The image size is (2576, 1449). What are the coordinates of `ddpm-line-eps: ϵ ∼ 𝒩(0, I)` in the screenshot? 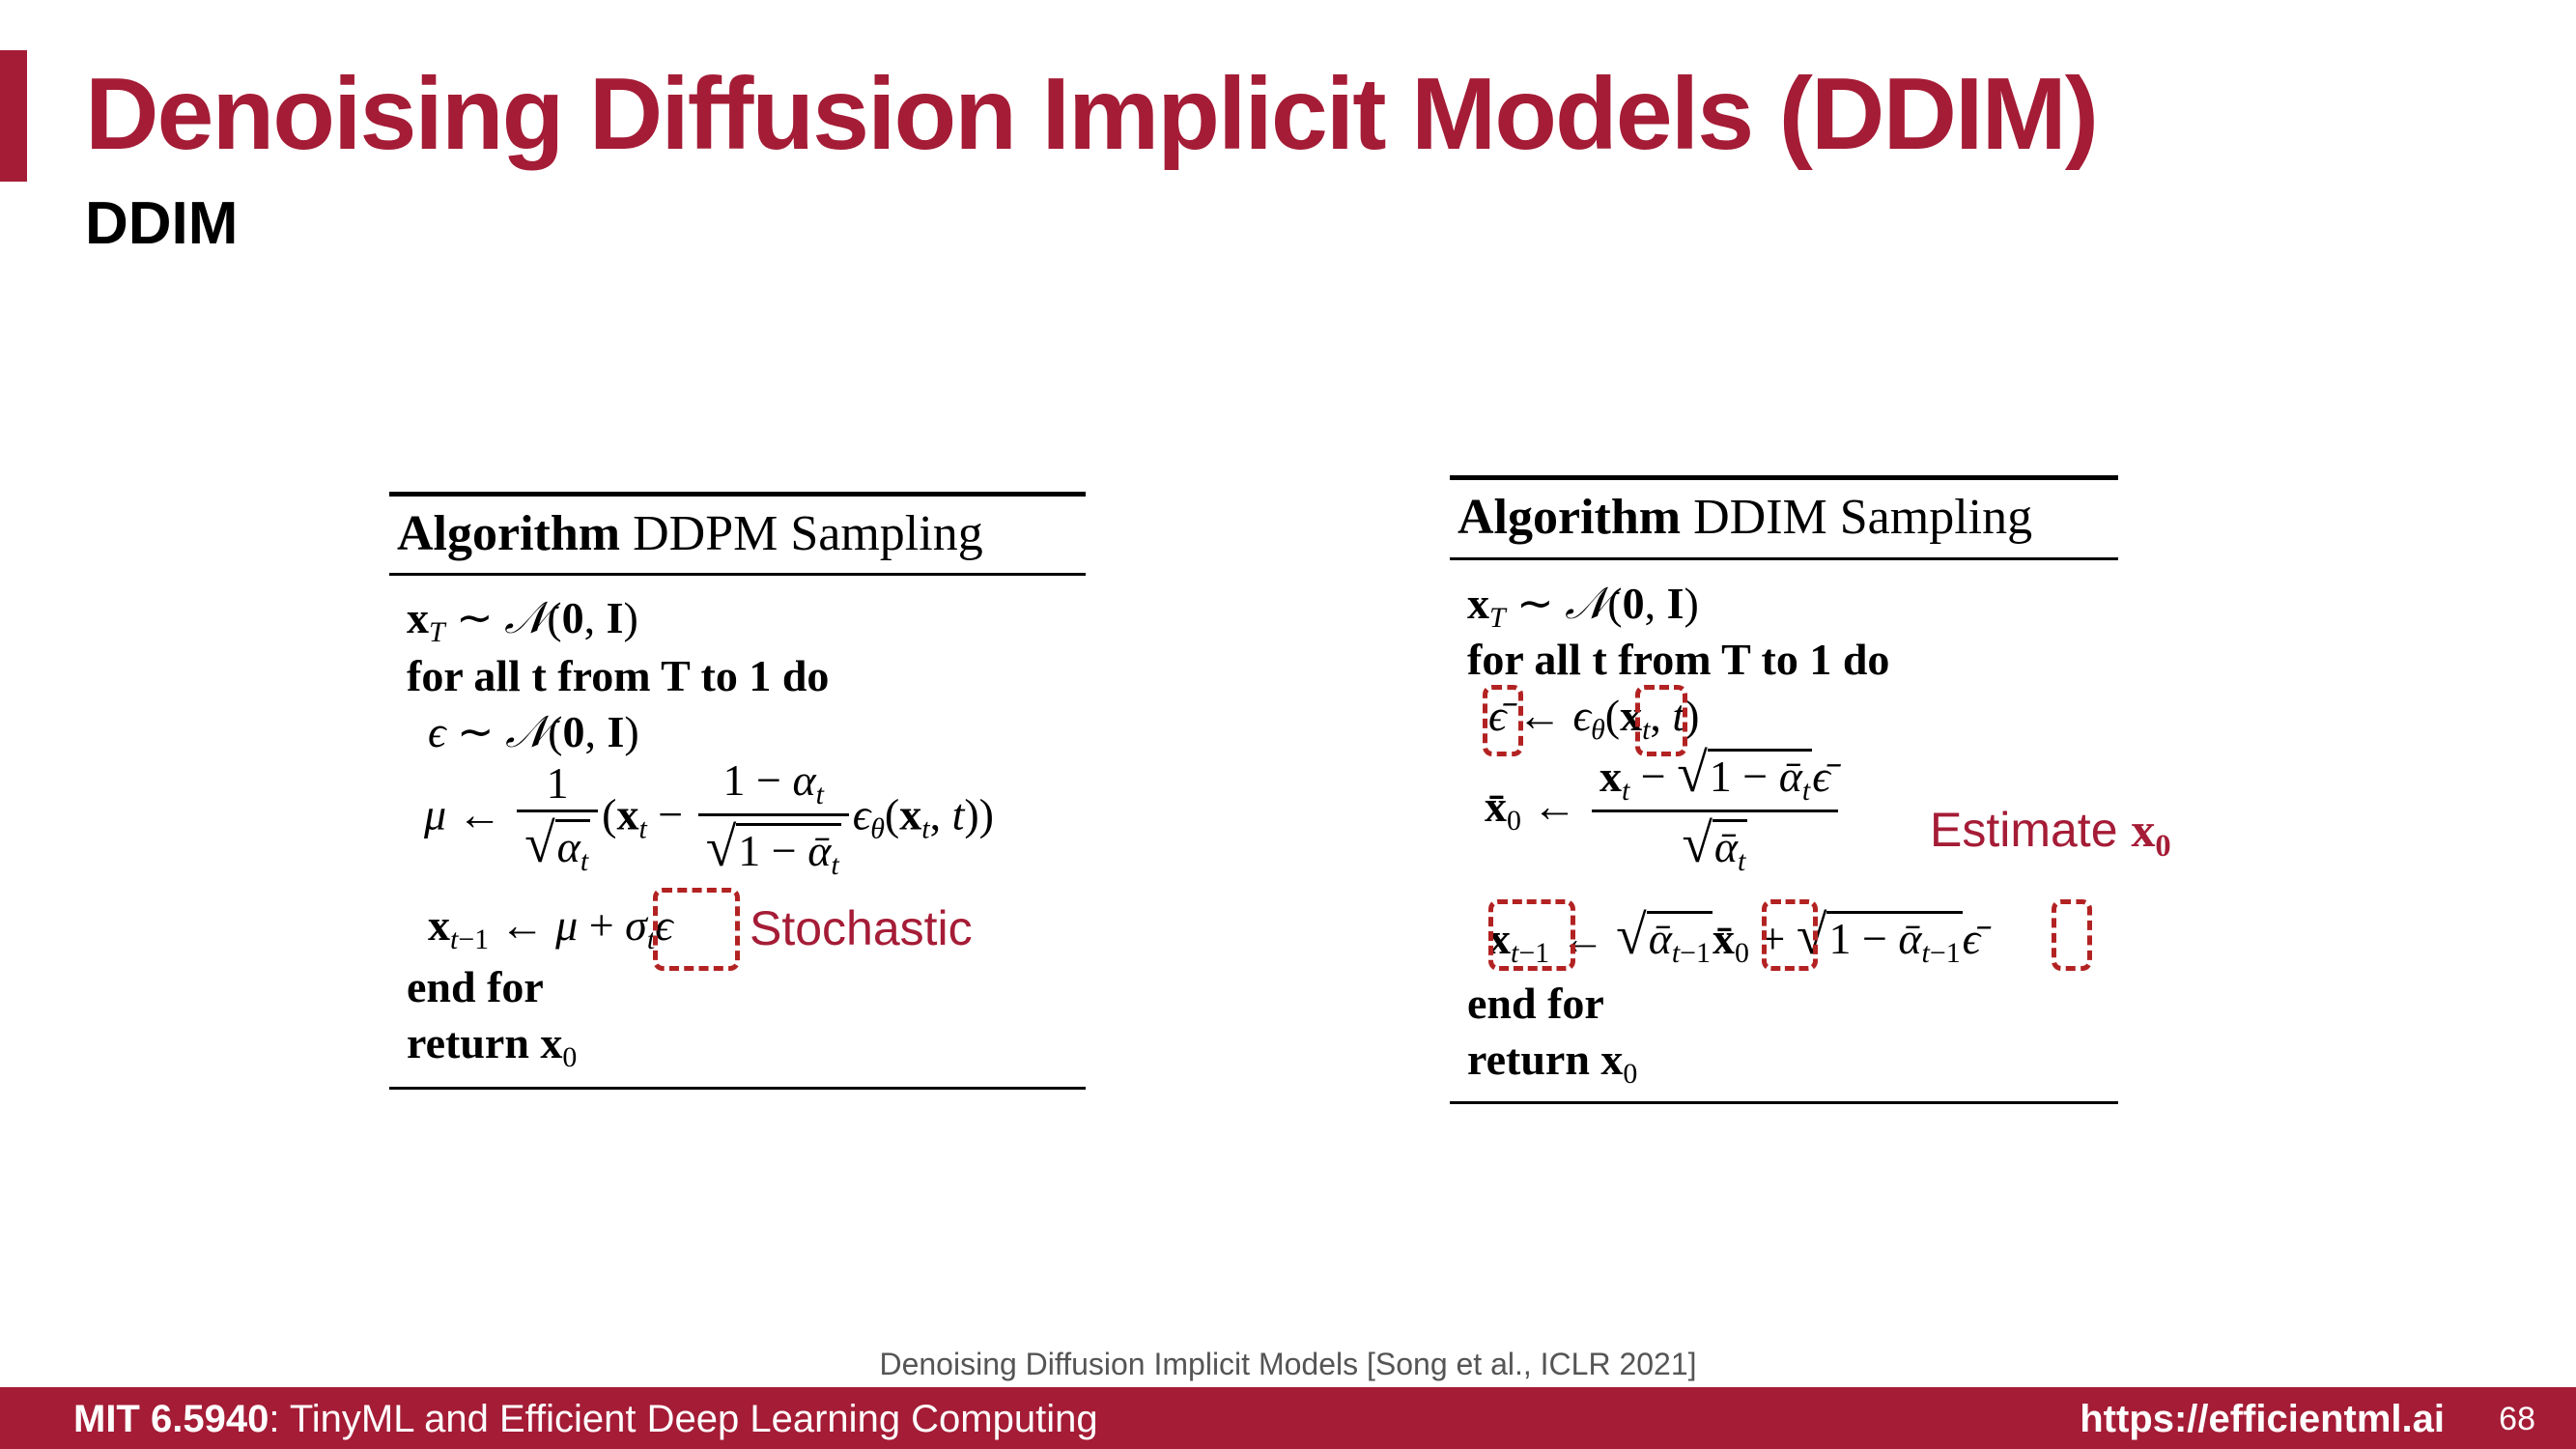 It's located at (533, 731).